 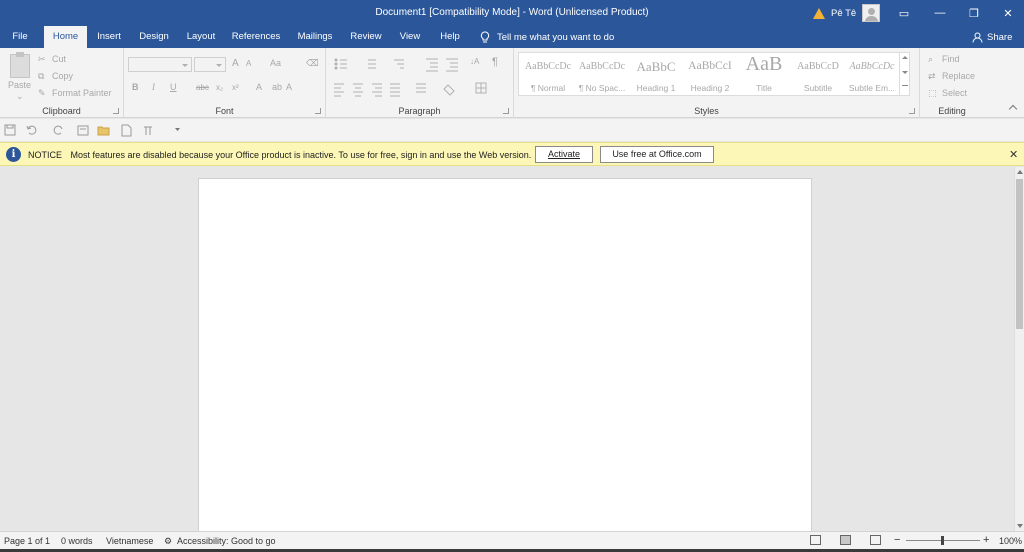 I want to click on font-name-combo, so click(x=160, y=64).